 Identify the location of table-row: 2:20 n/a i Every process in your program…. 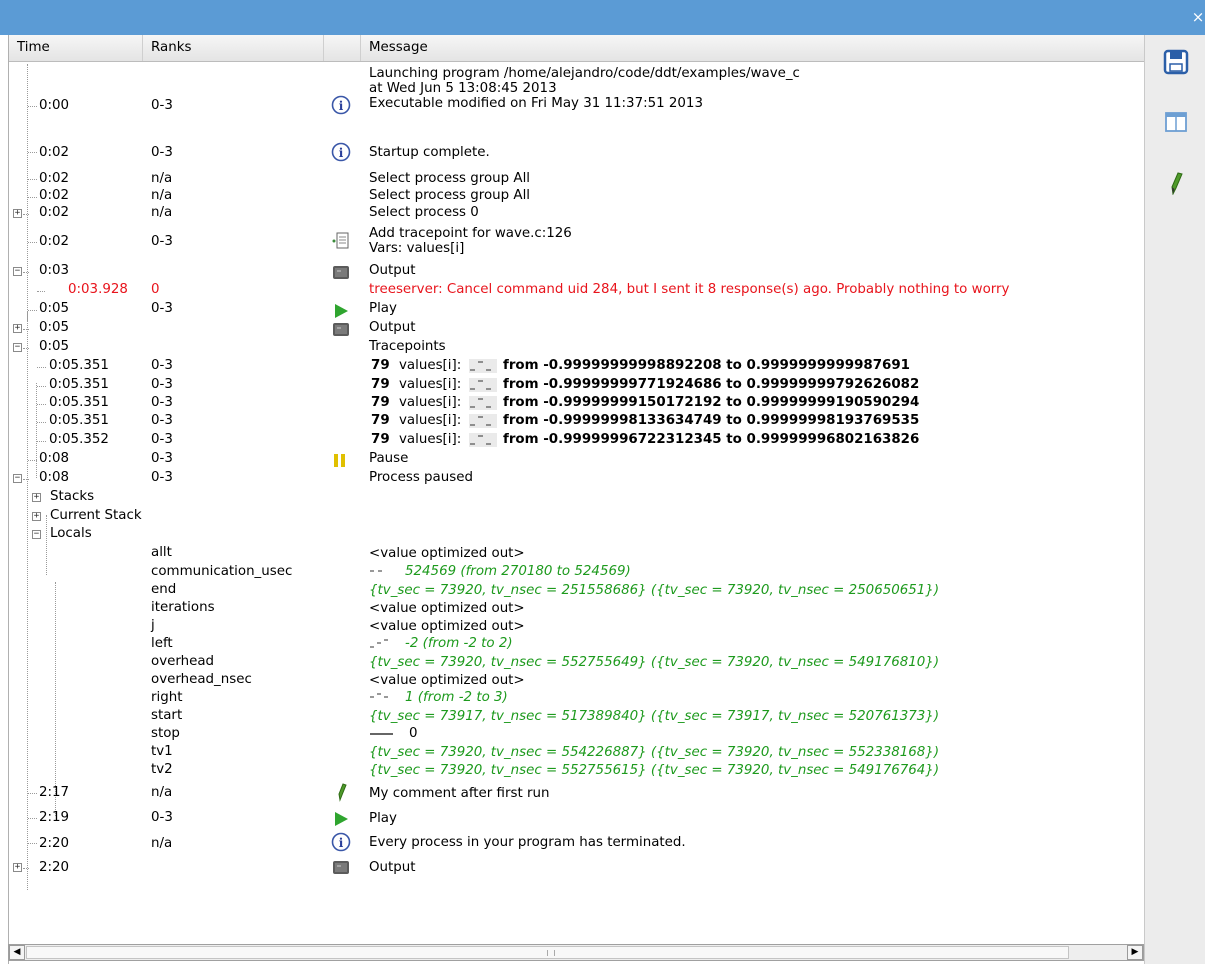
(577, 843).